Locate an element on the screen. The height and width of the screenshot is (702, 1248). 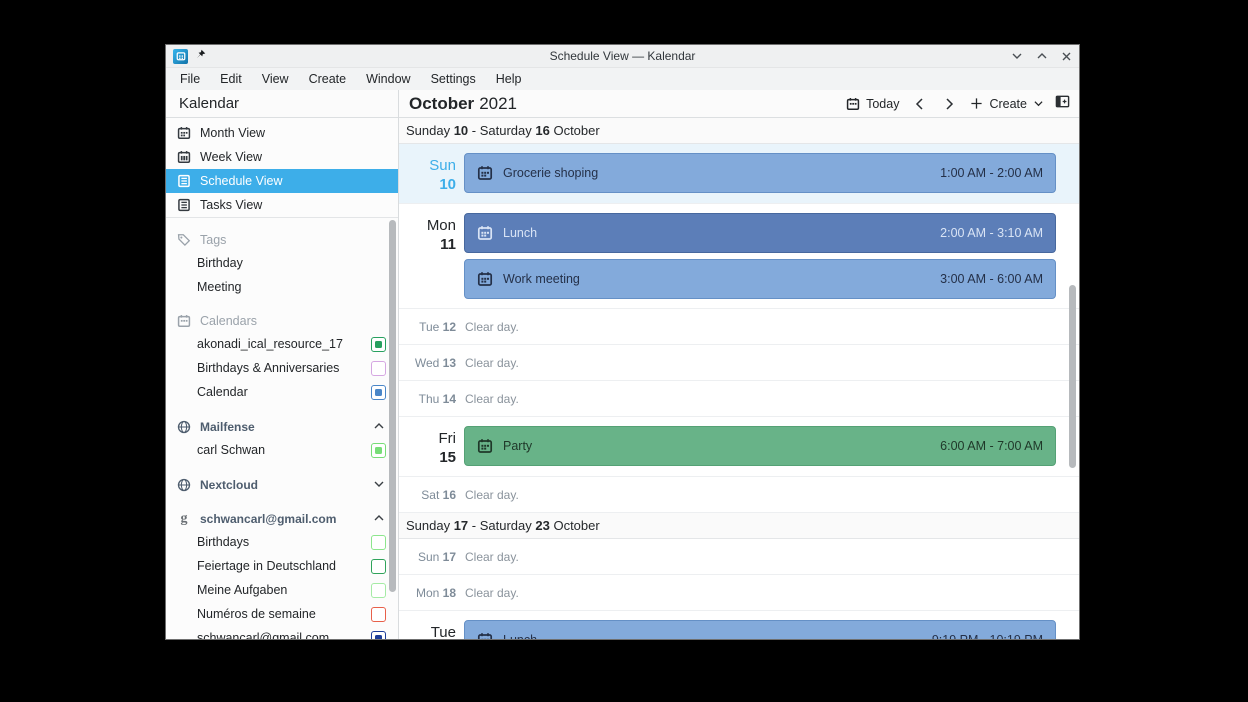
sidebar-title: Kalendar is located at coordinates (282, 104).